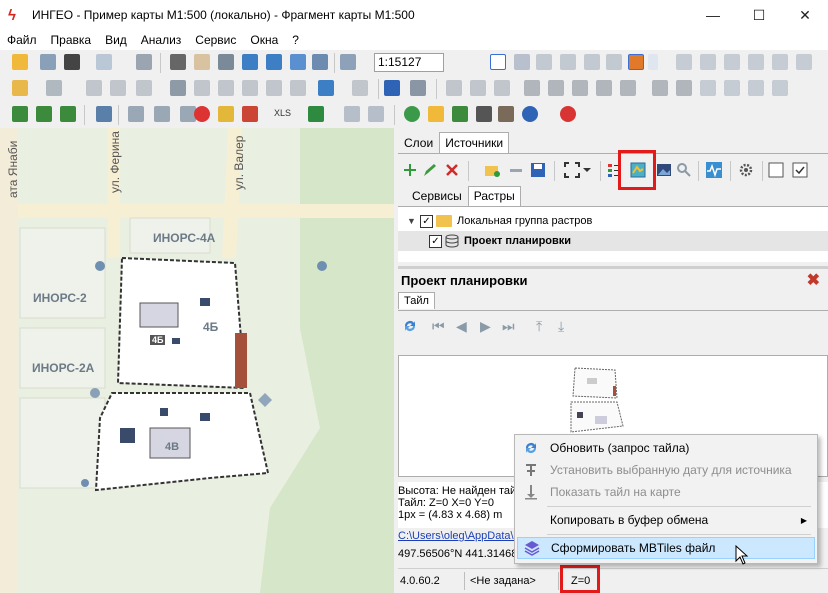  I want to click on group-checkbox: ✓, so click(426, 221).